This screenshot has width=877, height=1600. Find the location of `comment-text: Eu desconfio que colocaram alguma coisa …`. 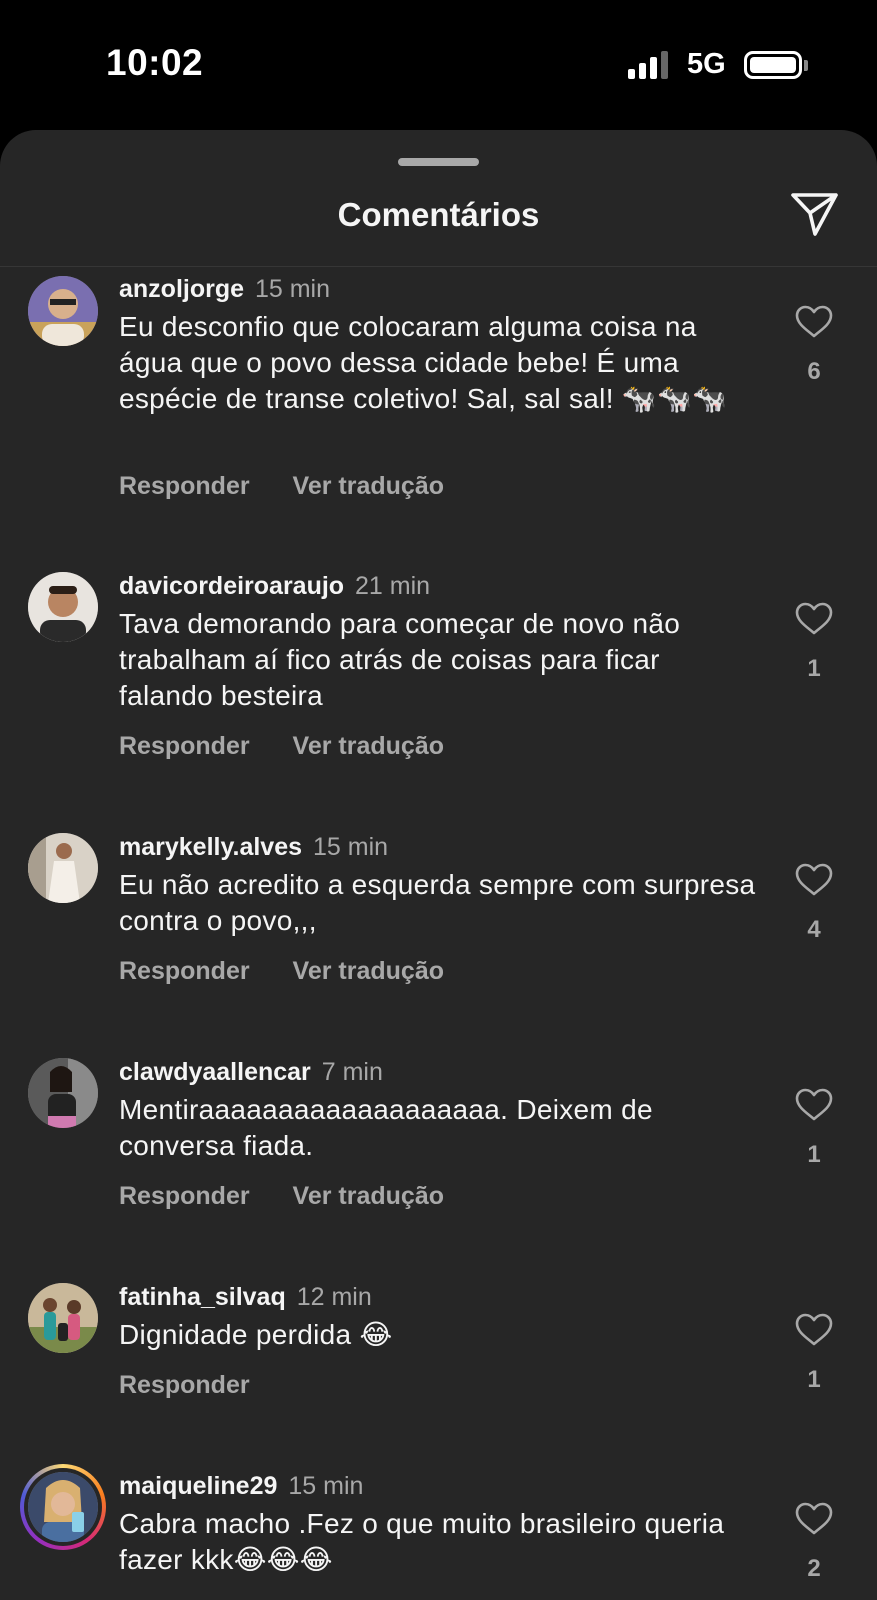

comment-text: Eu desconfio que colocaram alguma coisa … is located at coordinates (423, 362).